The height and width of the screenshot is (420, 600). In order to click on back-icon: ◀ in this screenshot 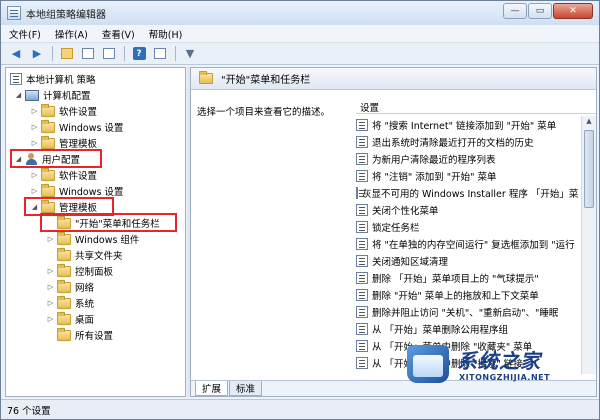, I will do `click(16, 54)`.